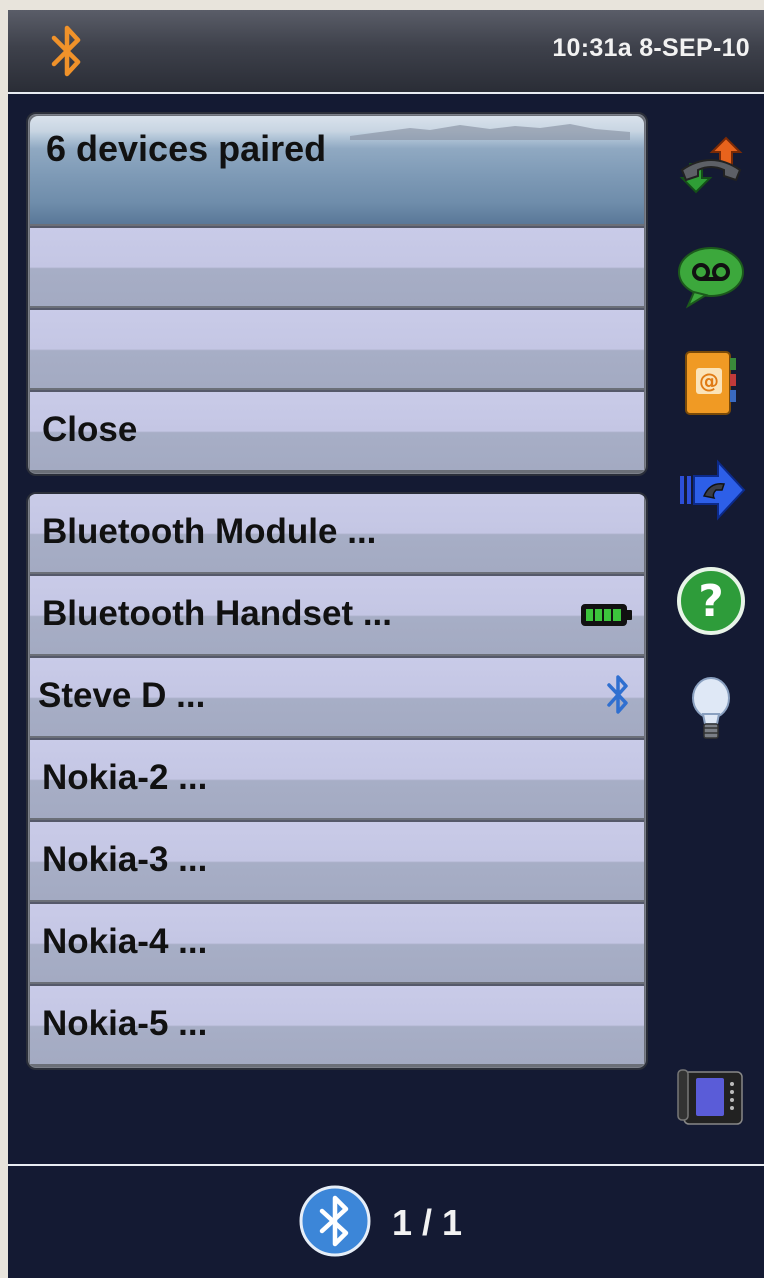 The height and width of the screenshot is (1278, 764). What do you see at coordinates (386, 52) in the screenshot?
I see `status-bar: 10:31a 8-SEP-10` at bounding box center [386, 52].